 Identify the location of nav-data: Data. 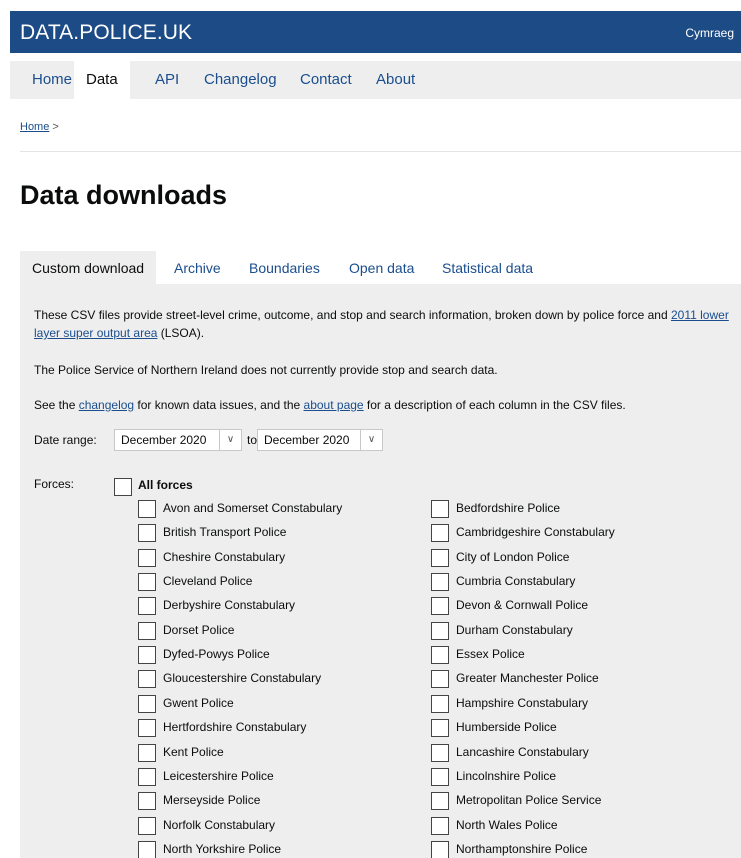
(102, 80).